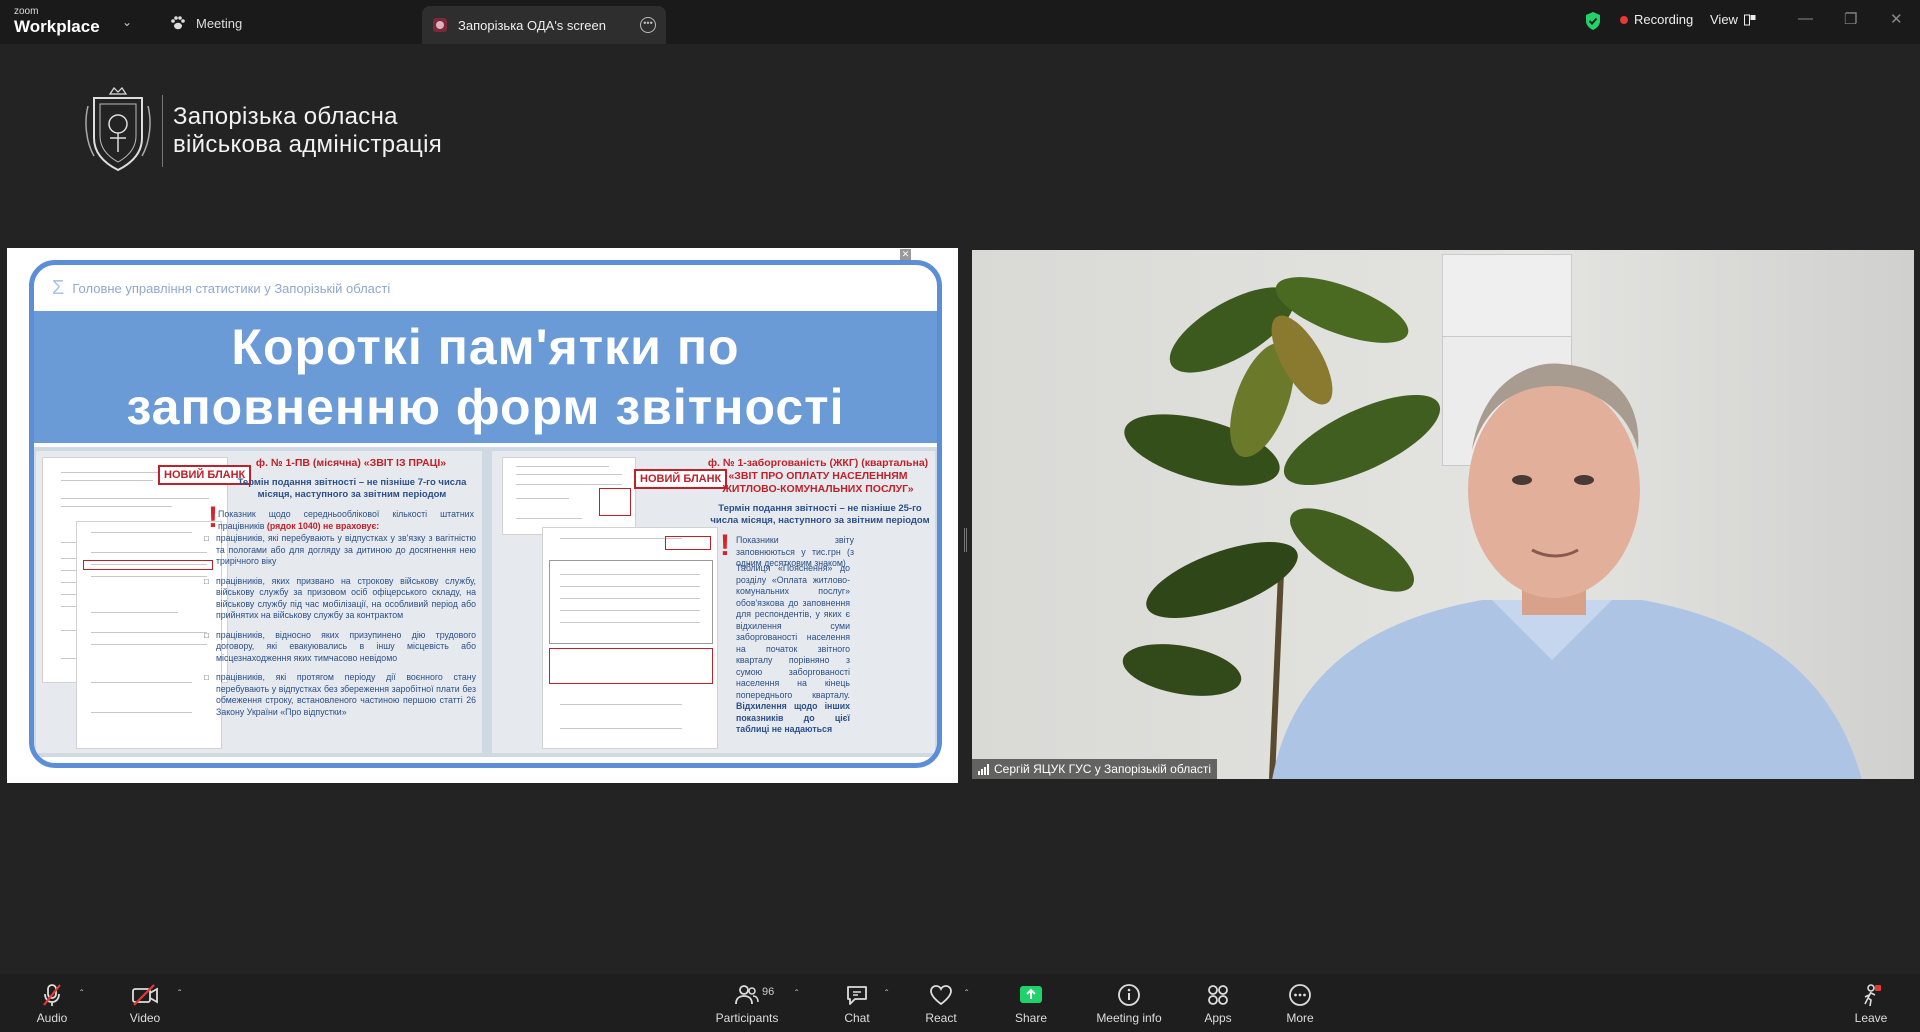 Image resolution: width=1920 pixels, height=1032 pixels. I want to click on slide-title-line1: Короткі пам'ятки по, so click(485, 347).